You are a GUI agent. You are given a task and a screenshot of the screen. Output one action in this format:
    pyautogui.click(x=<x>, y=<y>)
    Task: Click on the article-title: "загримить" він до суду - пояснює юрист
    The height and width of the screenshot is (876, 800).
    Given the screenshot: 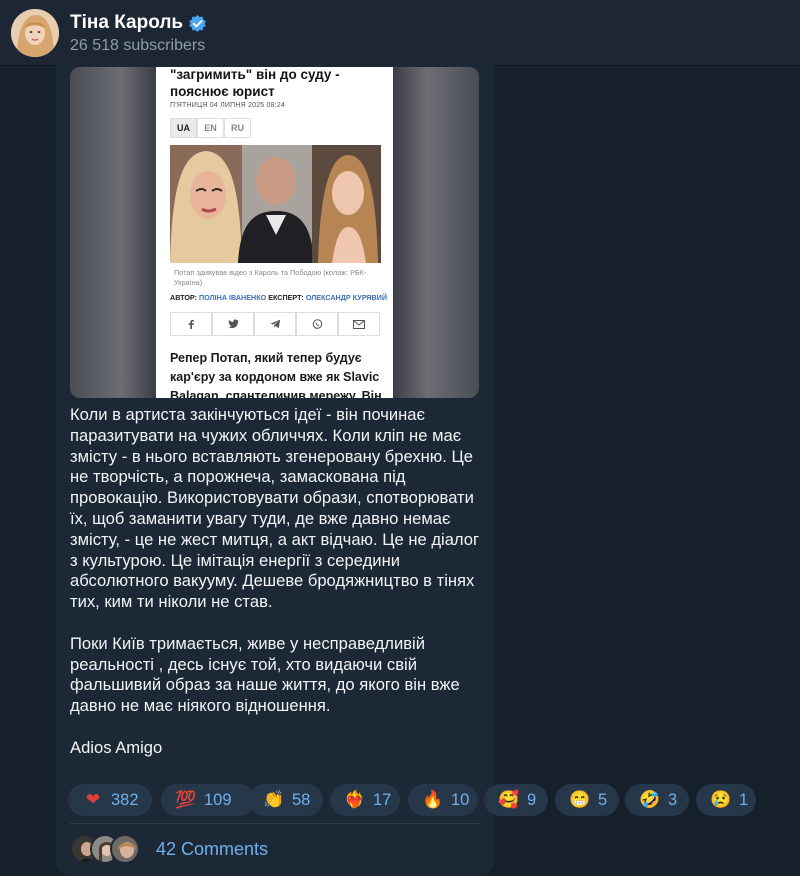 What is the action you would take?
    pyautogui.click(x=255, y=83)
    